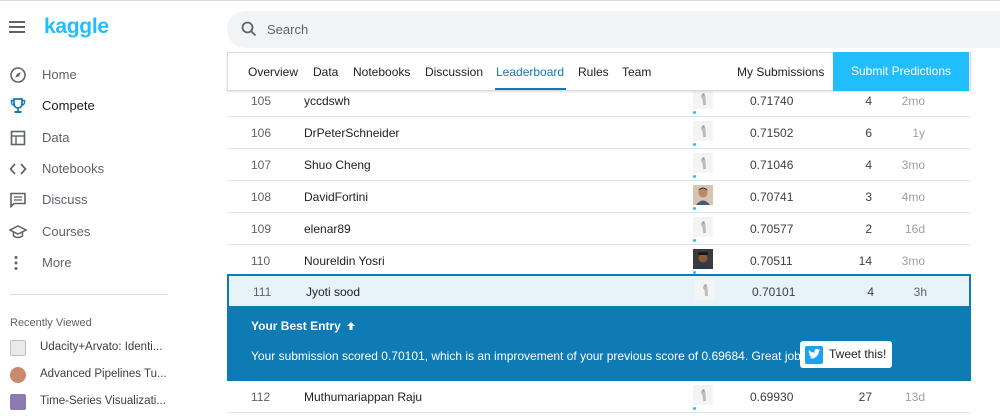  What do you see at coordinates (273, 72) in the screenshot?
I see `tab-overview: Overview` at bounding box center [273, 72].